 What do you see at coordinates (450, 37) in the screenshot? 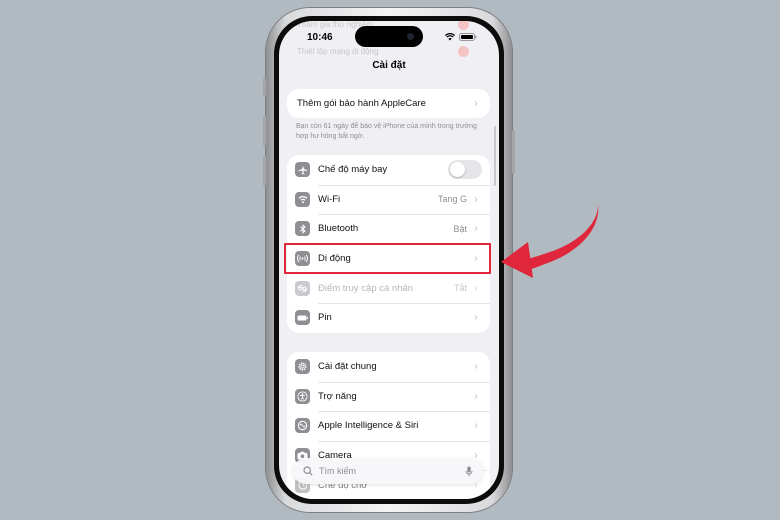
I see `wifi-status-icon` at bounding box center [450, 37].